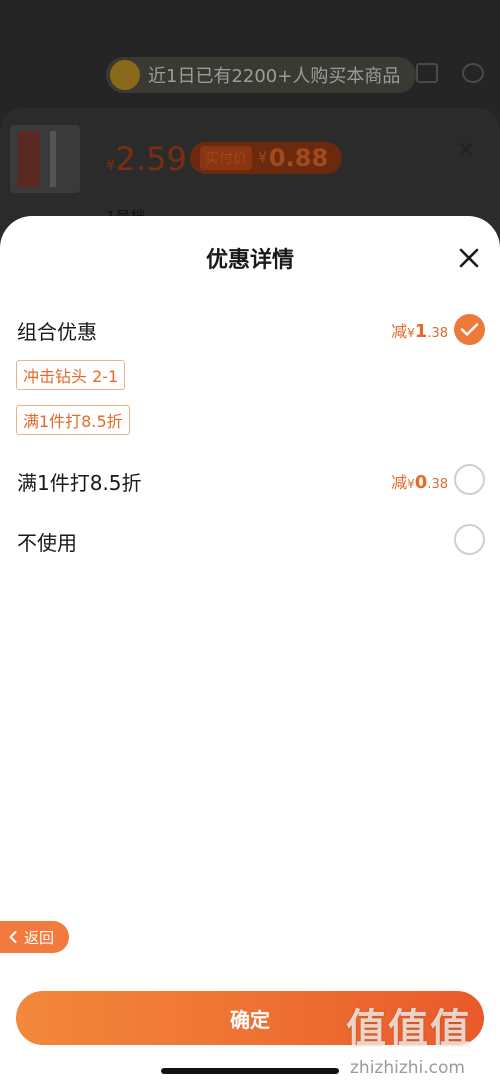 This screenshot has height=1084, width=500. I want to click on back-button: 返回, so click(34, 937).